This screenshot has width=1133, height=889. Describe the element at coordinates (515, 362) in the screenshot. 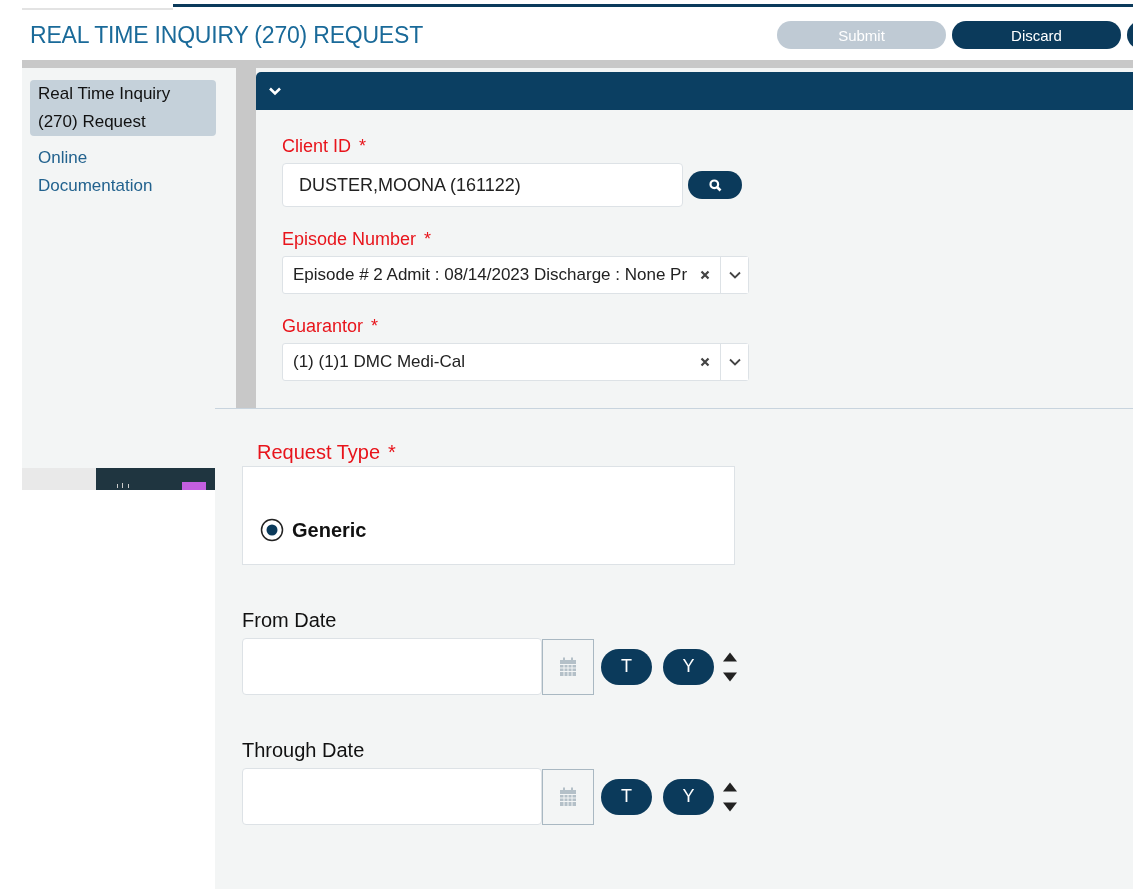

I see `select-field: (1) (1)1 DMC Medi-Cal` at that location.